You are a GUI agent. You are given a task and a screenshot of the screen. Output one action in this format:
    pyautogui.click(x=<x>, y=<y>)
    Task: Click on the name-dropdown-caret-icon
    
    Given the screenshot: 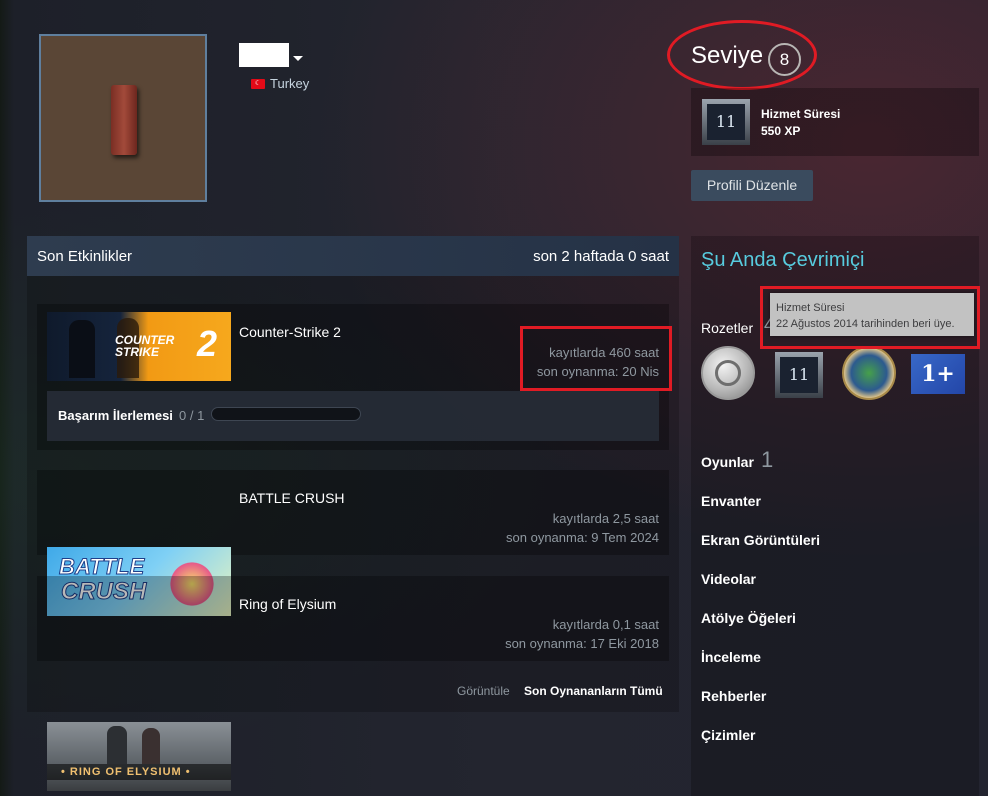 What is the action you would take?
    pyautogui.click(x=298, y=58)
    